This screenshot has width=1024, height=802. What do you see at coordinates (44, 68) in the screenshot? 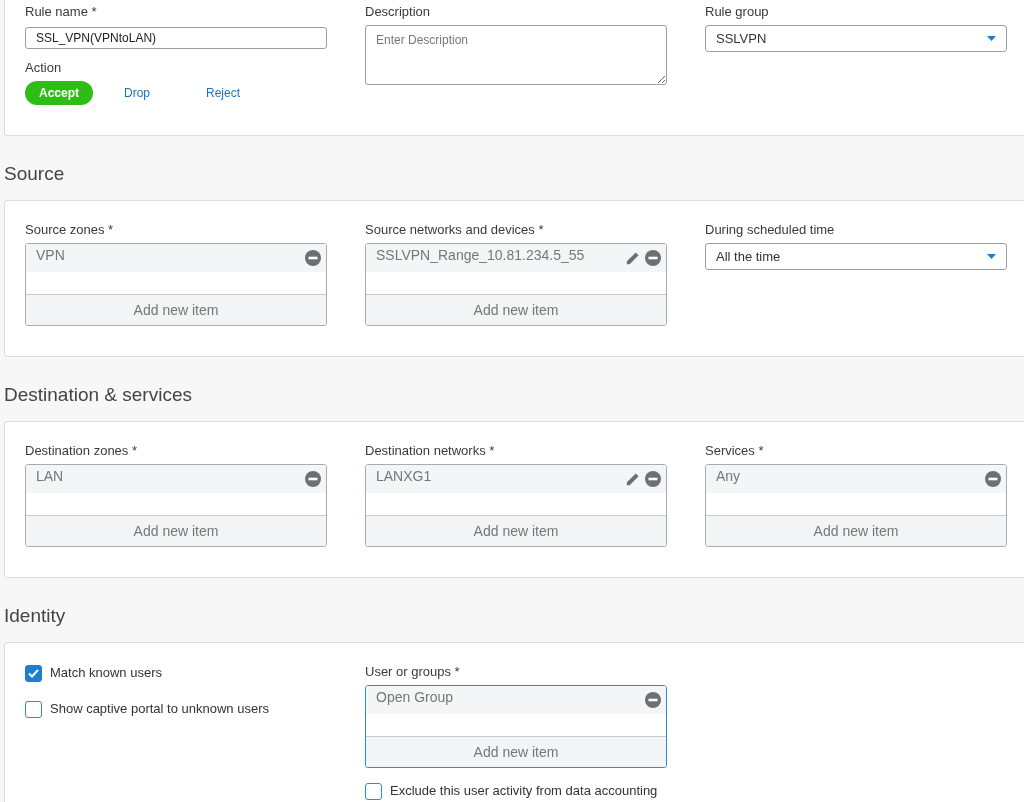
I see `field-label: Action` at bounding box center [44, 68].